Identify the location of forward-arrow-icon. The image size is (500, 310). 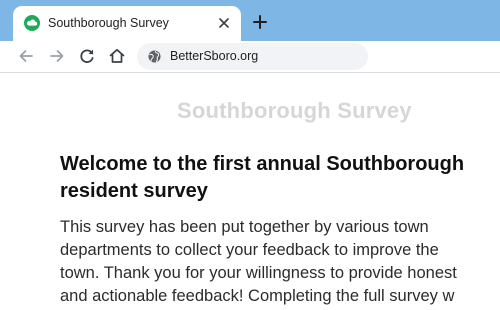
(57, 56).